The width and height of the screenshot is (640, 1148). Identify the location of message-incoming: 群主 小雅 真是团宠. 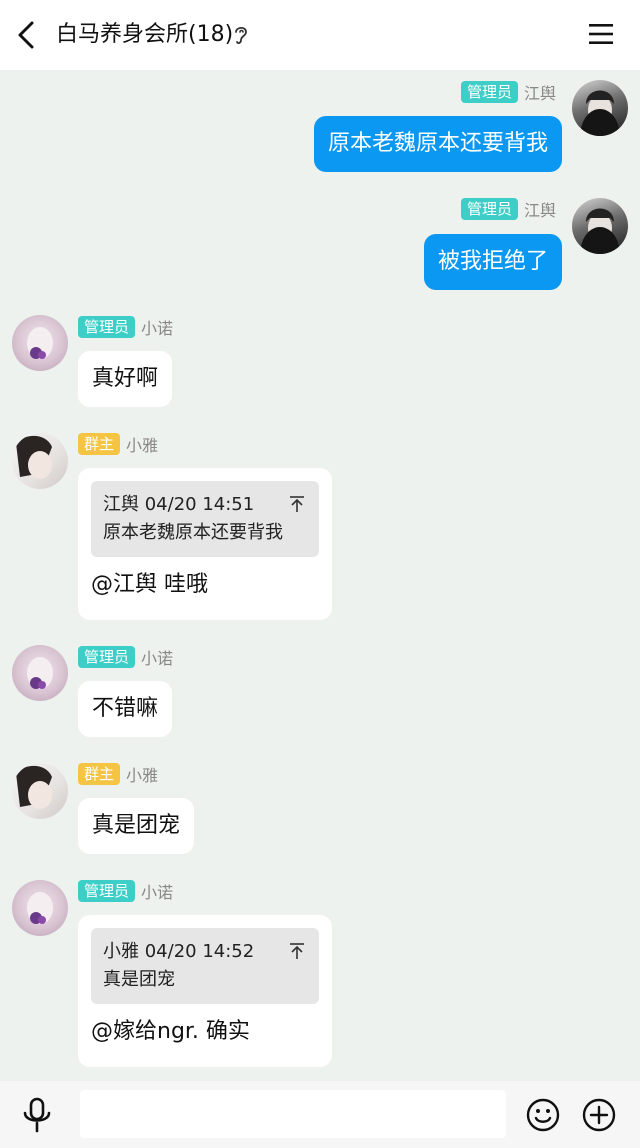
(320, 811).